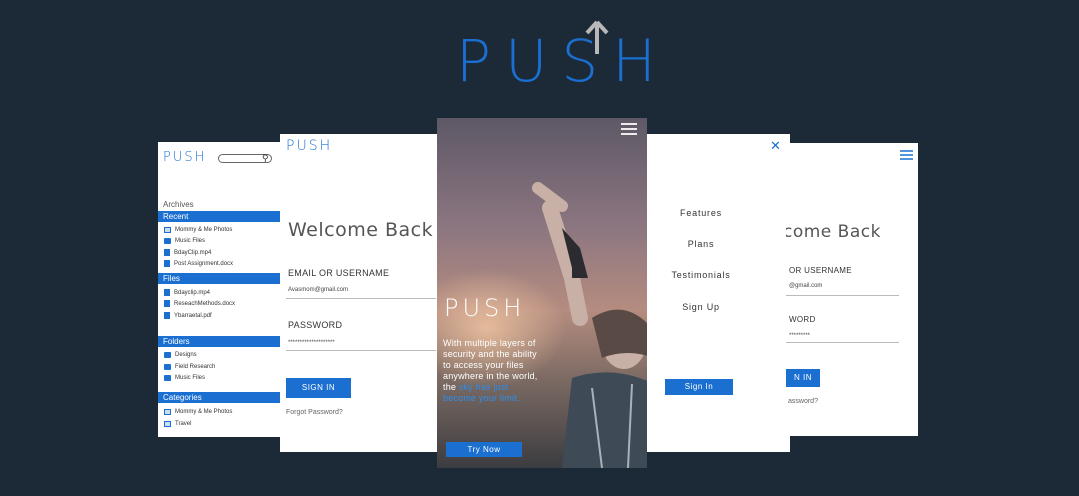  Describe the element at coordinates (820, 270) in the screenshot. I see `email-label: OR USERNAME` at that location.